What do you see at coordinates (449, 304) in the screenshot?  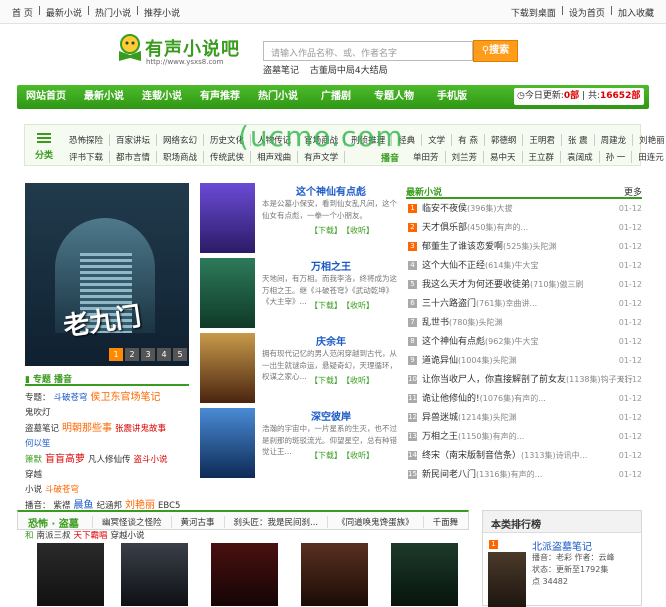 I see `latest-item-title: 三十六路盗门` at bounding box center [449, 304].